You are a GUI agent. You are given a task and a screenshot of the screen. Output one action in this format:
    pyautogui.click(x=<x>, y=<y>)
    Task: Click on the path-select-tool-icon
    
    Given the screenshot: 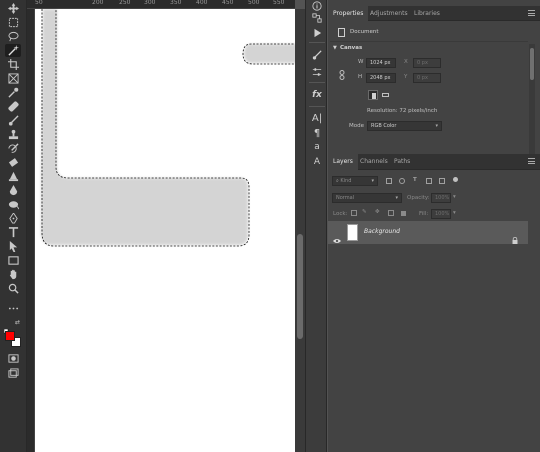 What is the action you would take?
    pyautogui.click(x=13, y=246)
    